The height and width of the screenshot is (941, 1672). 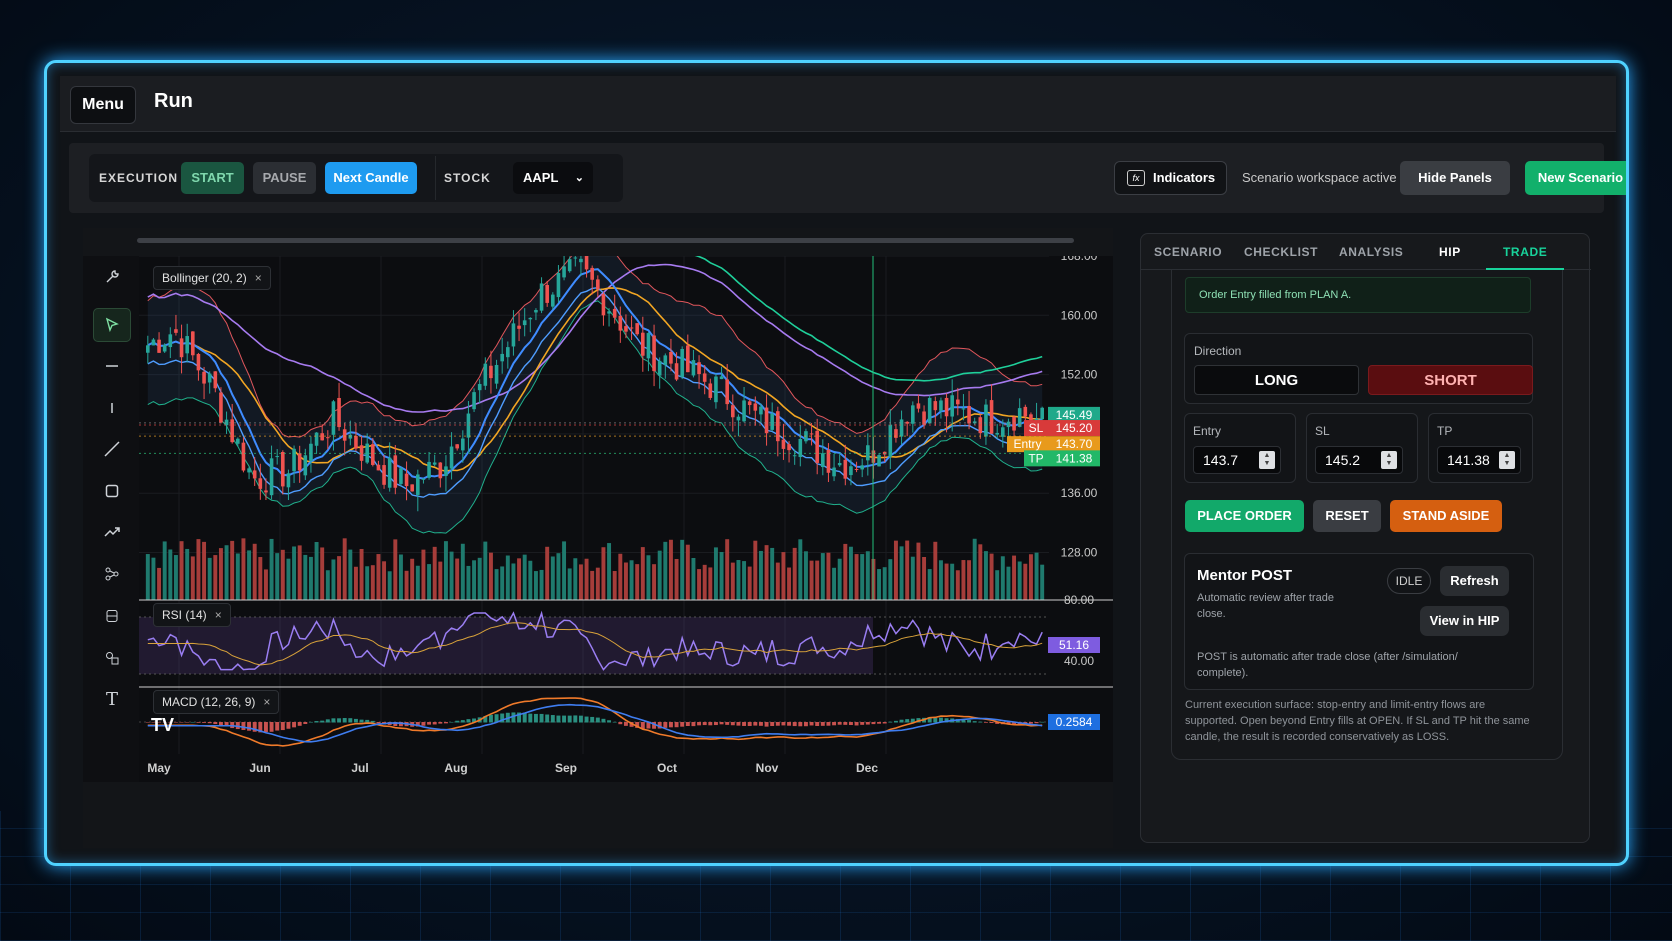 What do you see at coordinates (1347, 516) in the screenshot?
I see `reset-button: RESET` at bounding box center [1347, 516].